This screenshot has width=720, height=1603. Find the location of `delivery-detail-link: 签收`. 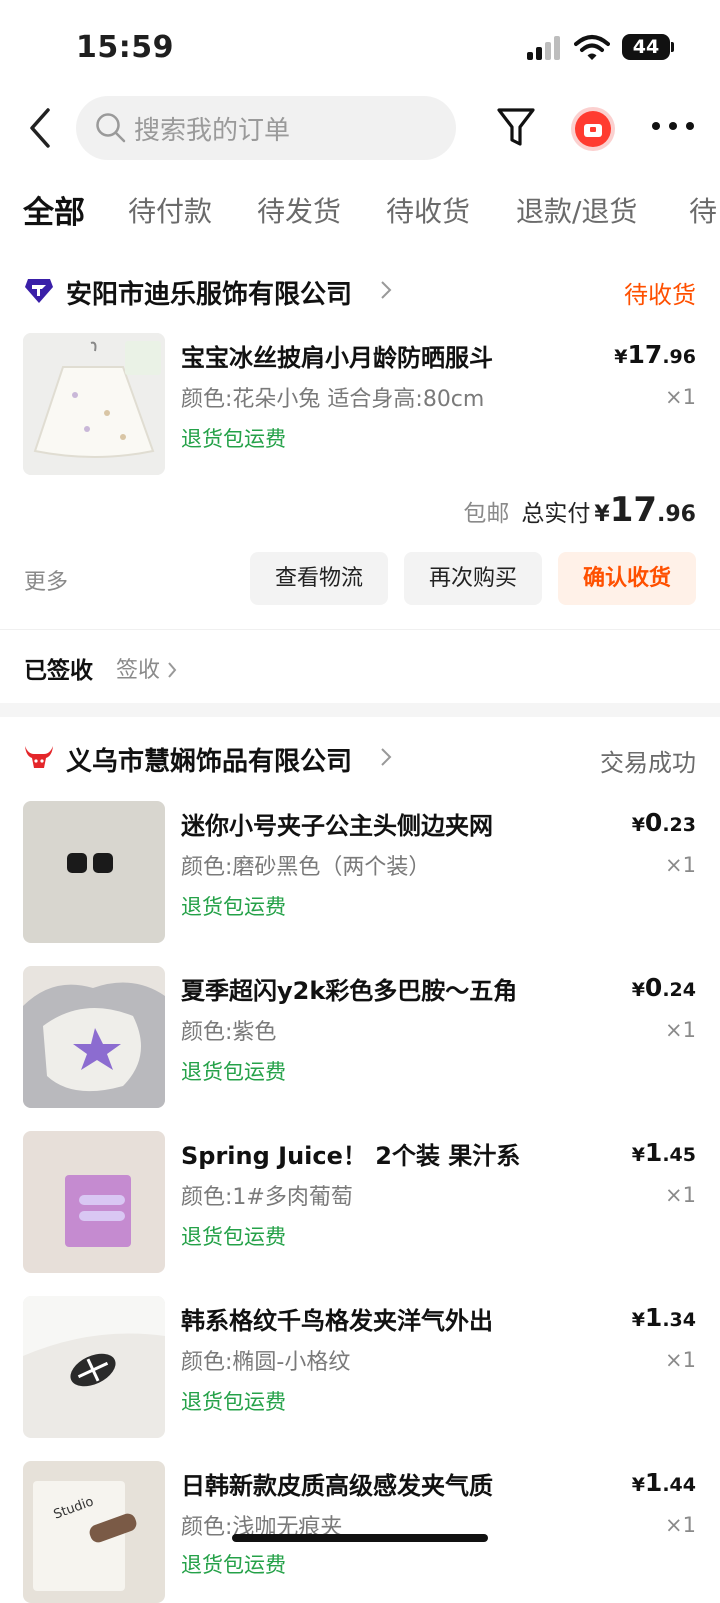

delivery-detail-link: 签收 is located at coordinates (146, 668).